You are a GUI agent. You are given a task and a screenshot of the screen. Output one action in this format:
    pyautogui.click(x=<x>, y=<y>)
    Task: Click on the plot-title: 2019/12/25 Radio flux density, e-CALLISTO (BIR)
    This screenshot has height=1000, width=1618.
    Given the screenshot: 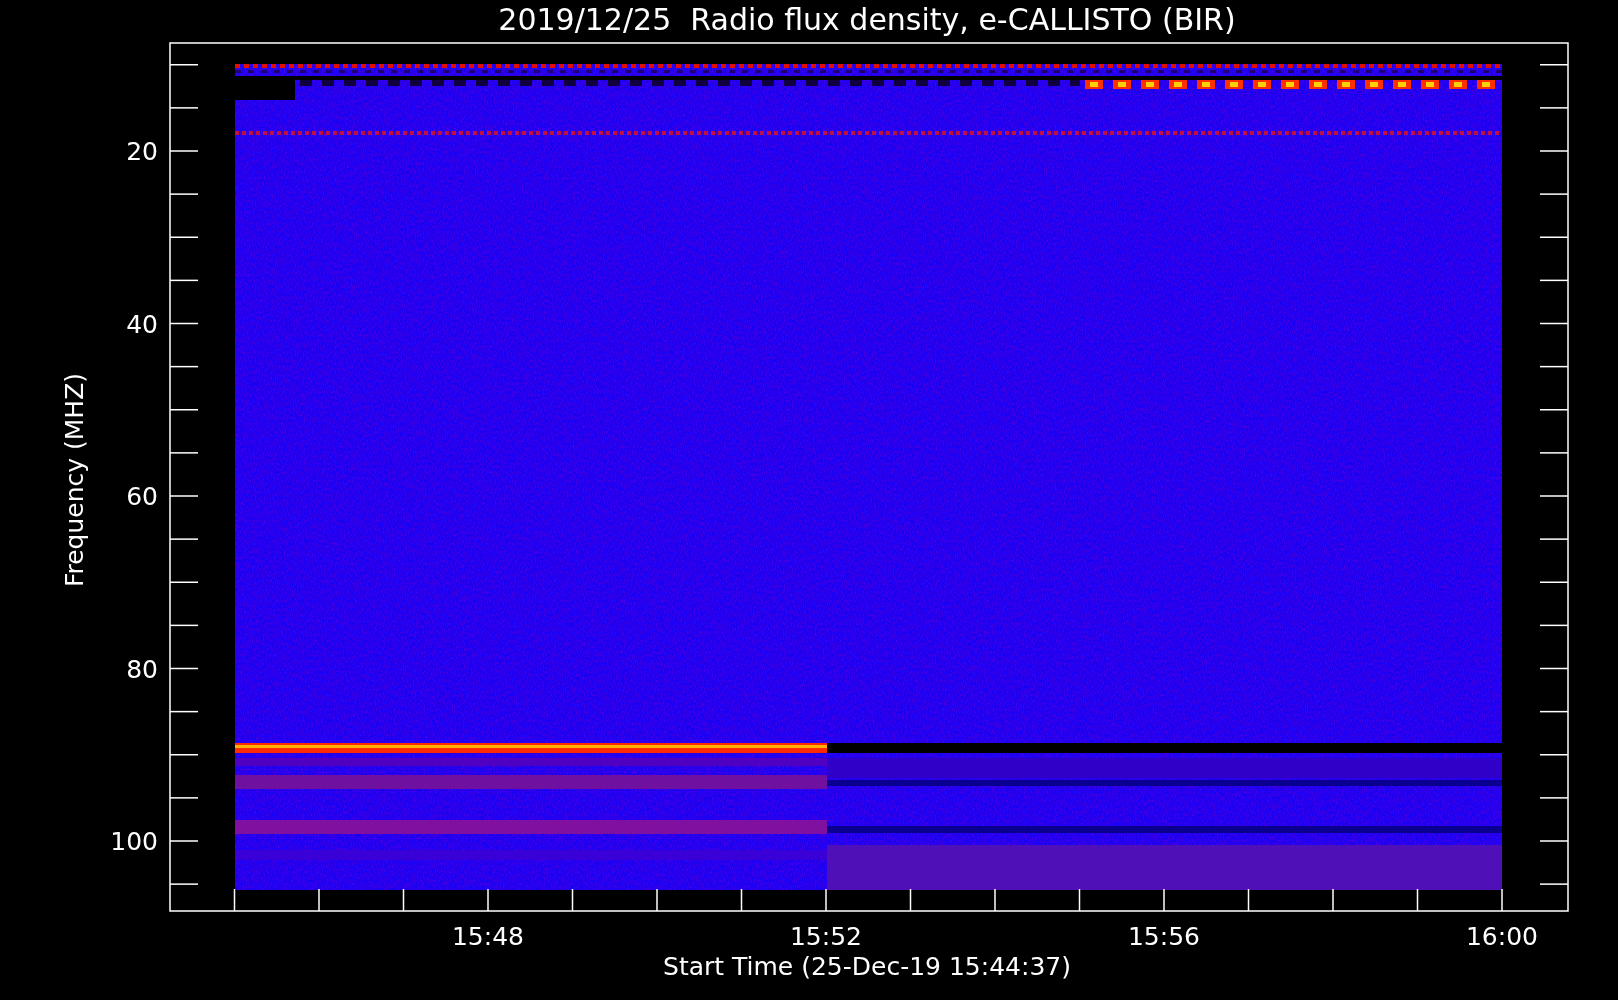 What is the action you would take?
    pyautogui.click(x=867, y=19)
    